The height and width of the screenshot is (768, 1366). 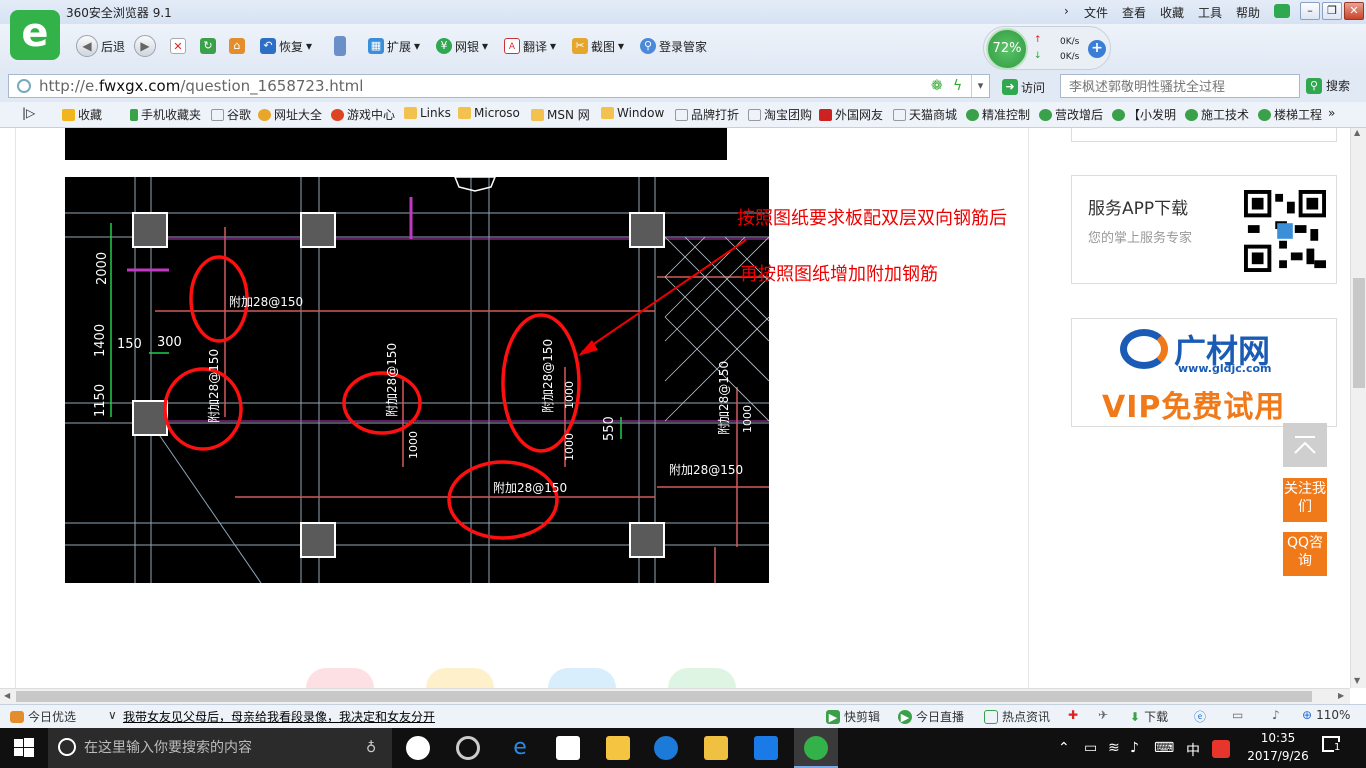 What do you see at coordinates (1066, 11) in the screenshot?
I see `nav-arrow-icon: ›` at bounding box center [1066, 11].